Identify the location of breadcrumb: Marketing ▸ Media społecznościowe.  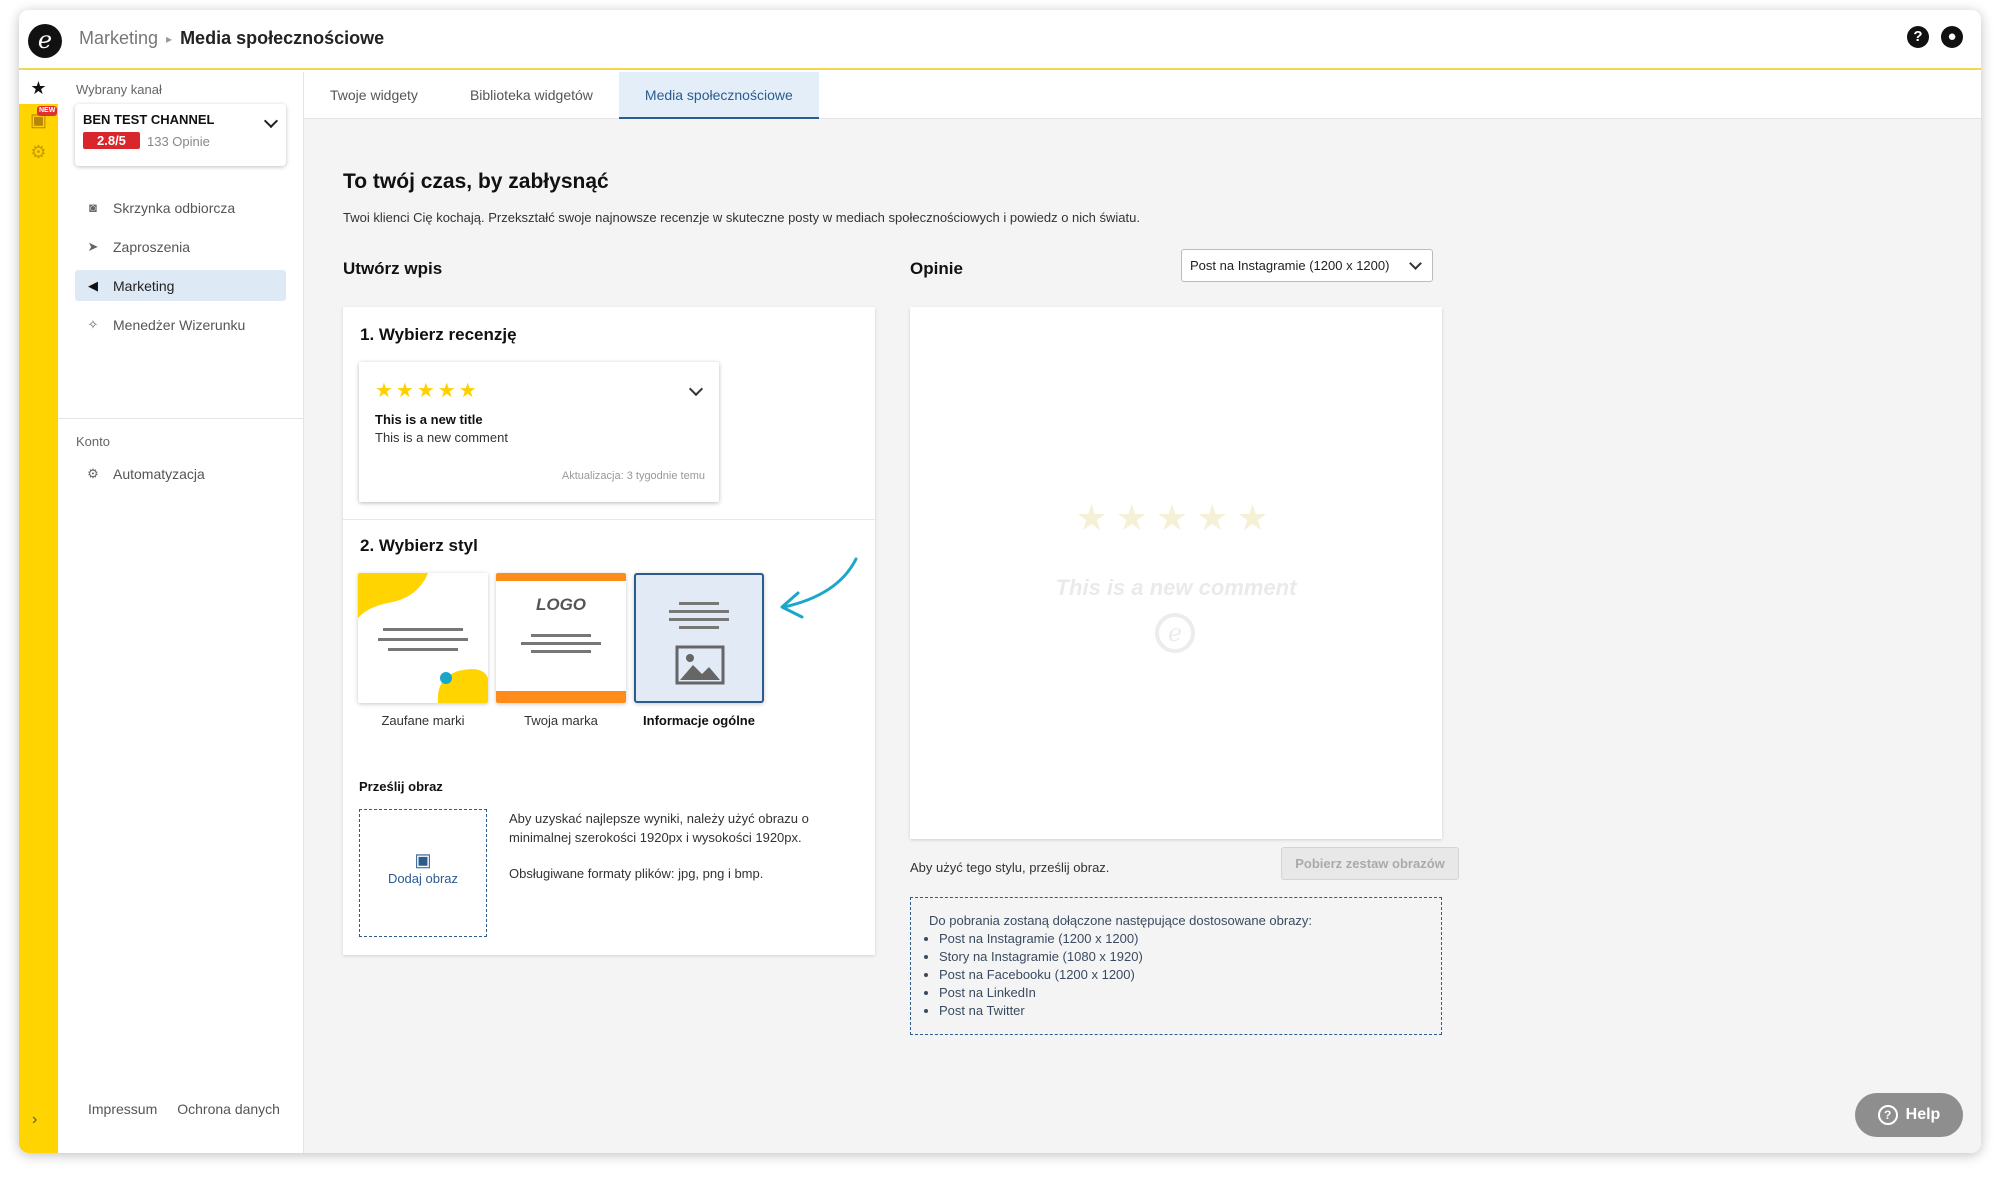
(231, 38).